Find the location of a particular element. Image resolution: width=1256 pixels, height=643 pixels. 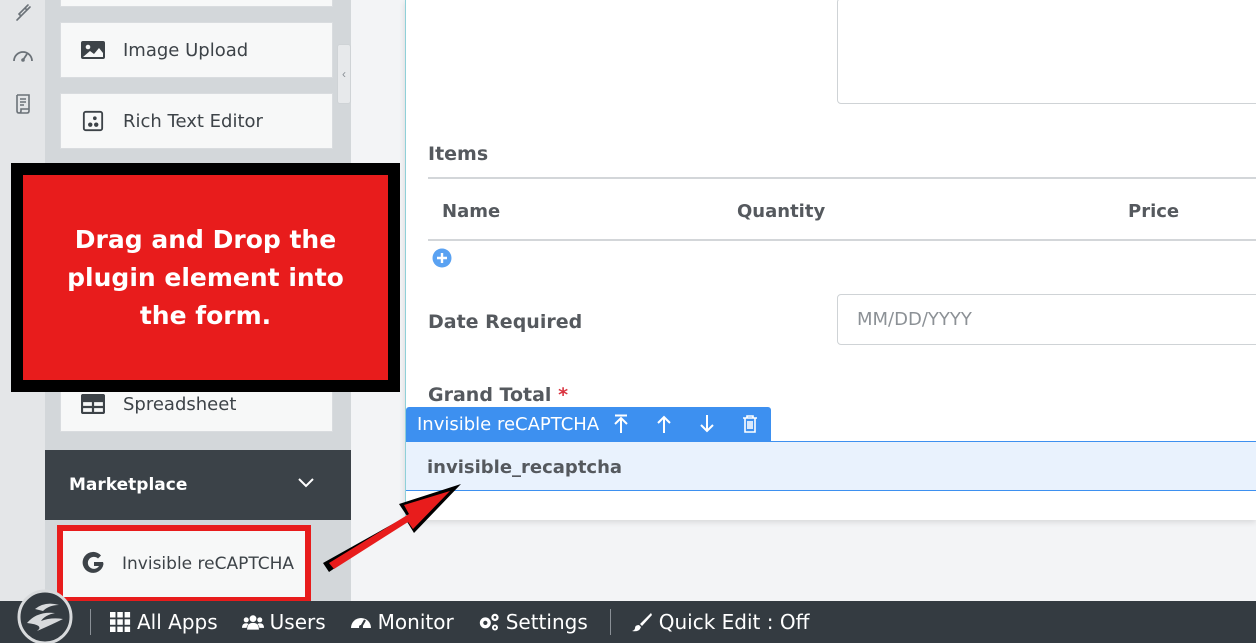

gears-icon is located at coordinates (489, 622).